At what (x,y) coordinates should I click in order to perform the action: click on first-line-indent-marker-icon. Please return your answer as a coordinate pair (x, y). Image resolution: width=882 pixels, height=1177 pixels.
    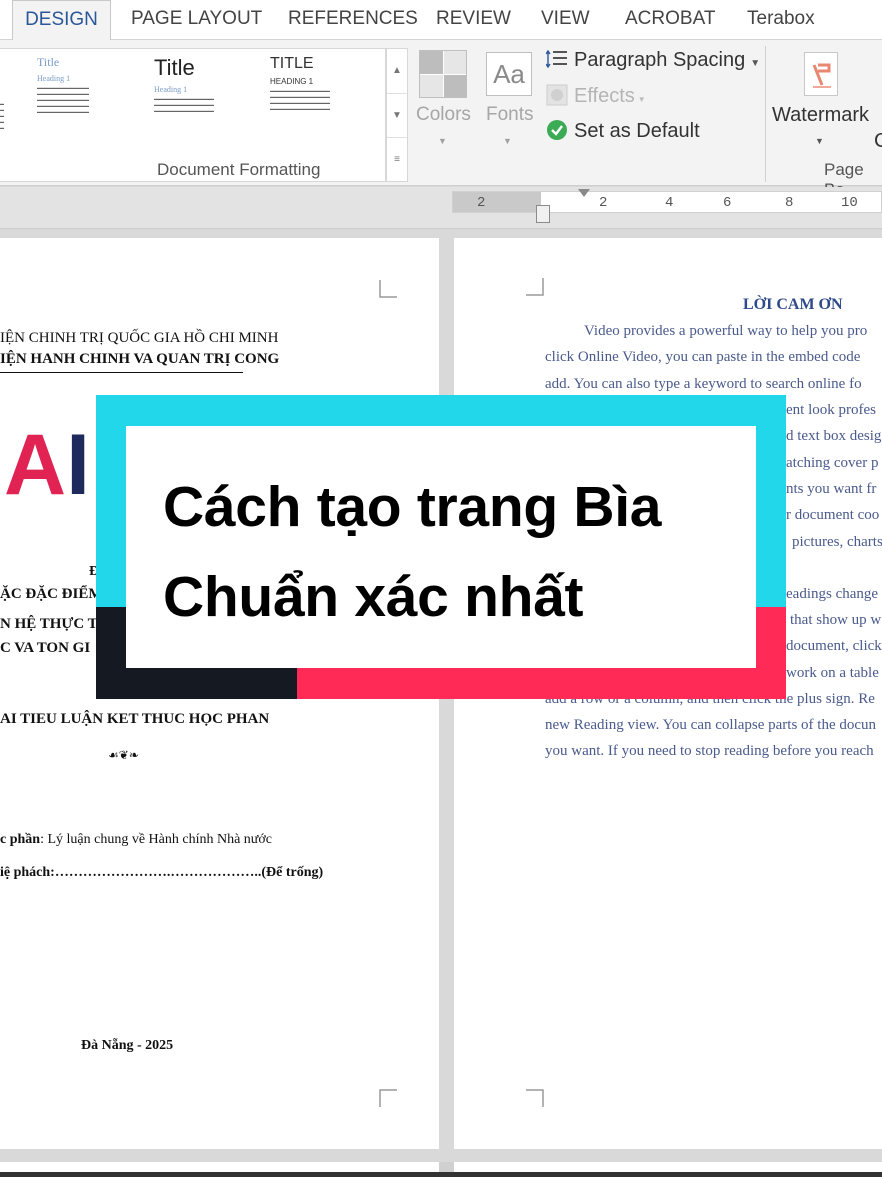
    Looking at the image, I should click on (584, 193).